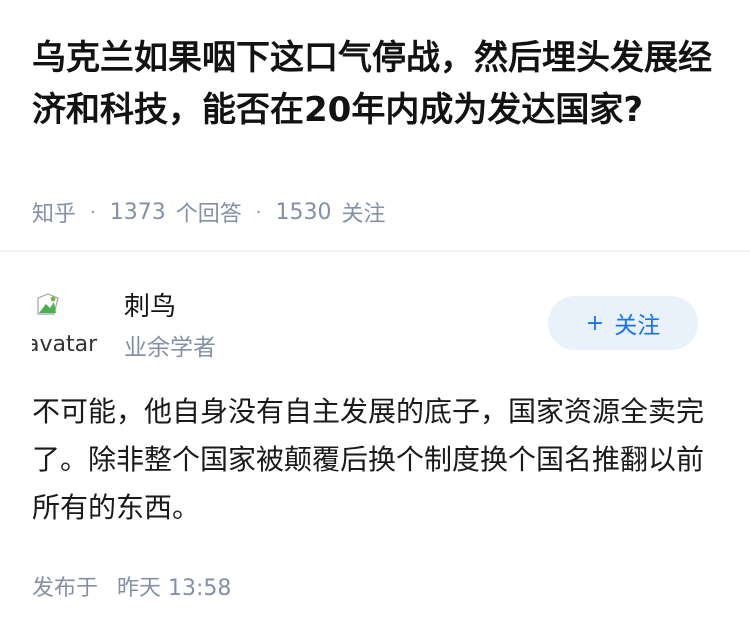 The width and height of the screenshot is (750, 636). Describe the element at coordinates (364, 212) in the screenshot. I see `follower-count-label: 关注` at that location.